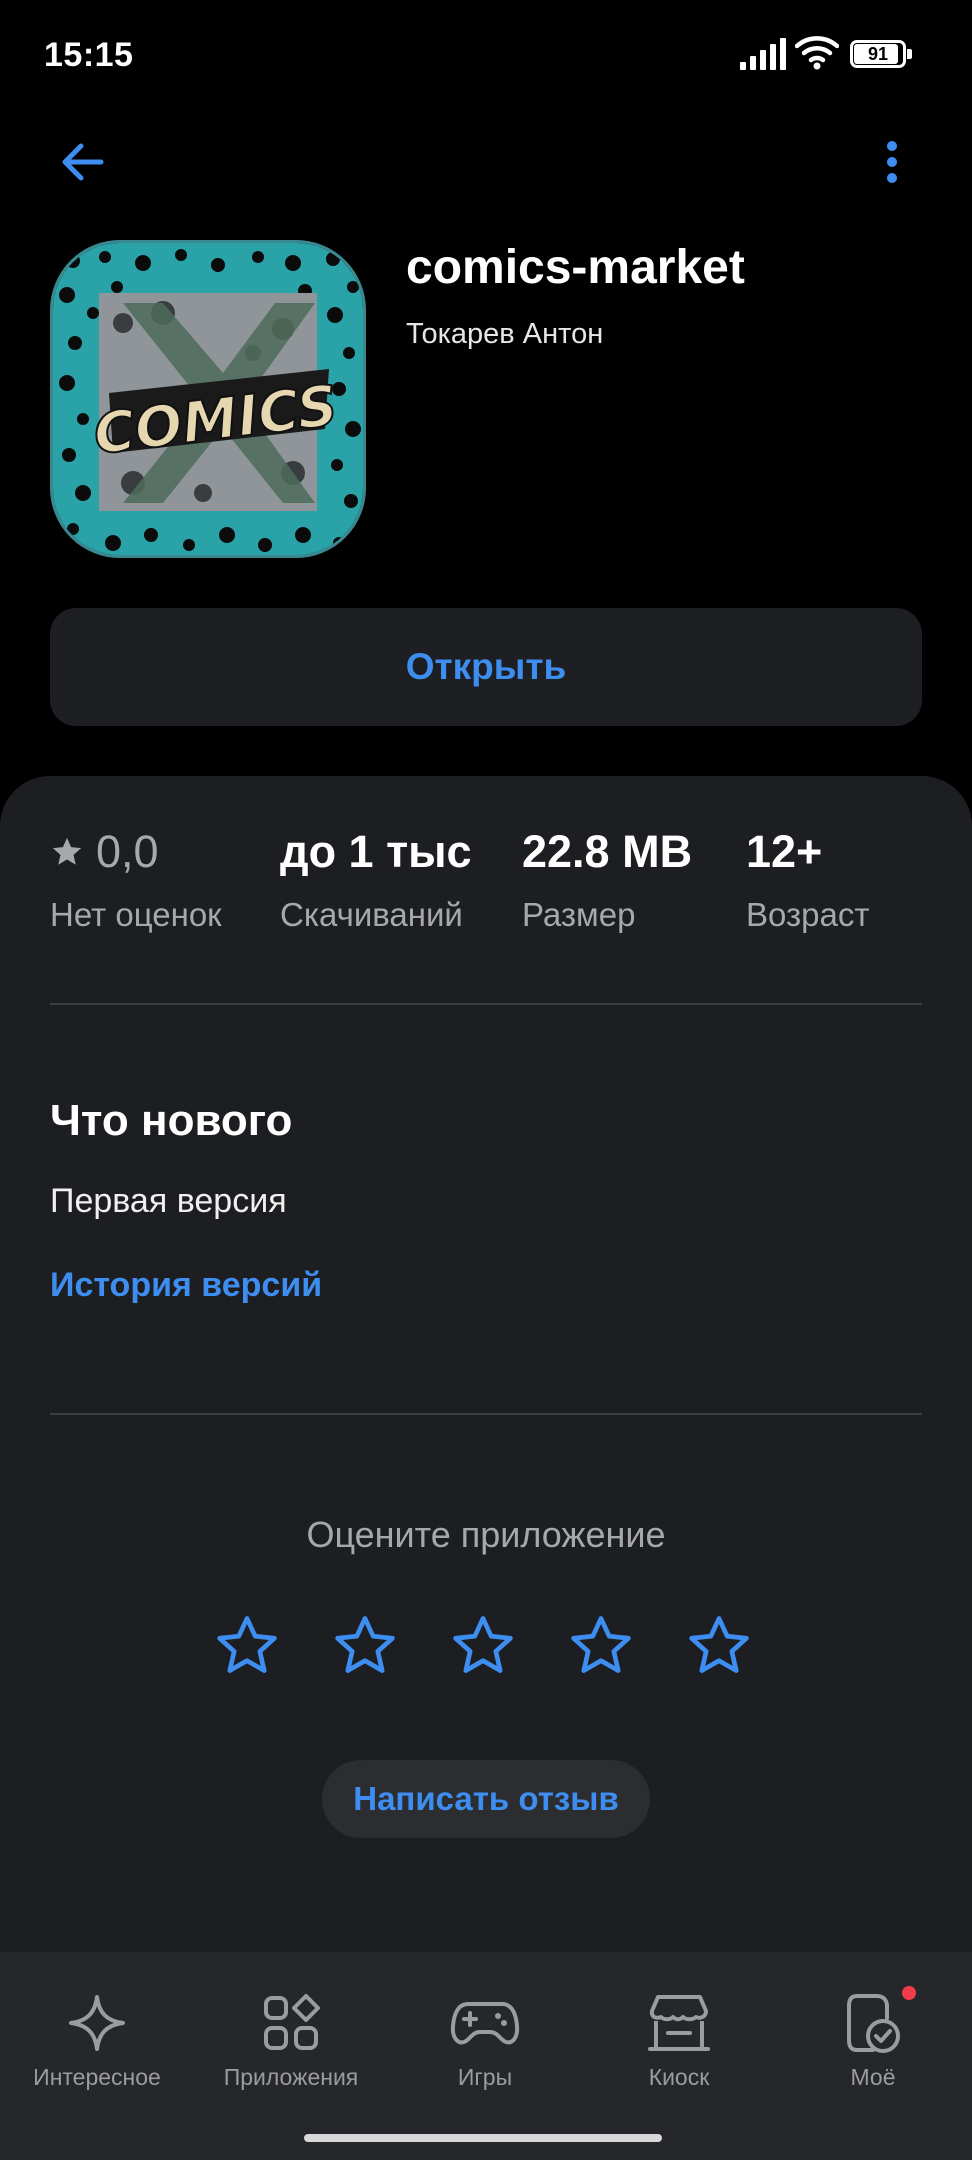 This screenshot has width=972, height=2160. Describe the element at coordinates (136, 914) in the screenshot. I see `stat-rating-label: Нет оценок` at that location.